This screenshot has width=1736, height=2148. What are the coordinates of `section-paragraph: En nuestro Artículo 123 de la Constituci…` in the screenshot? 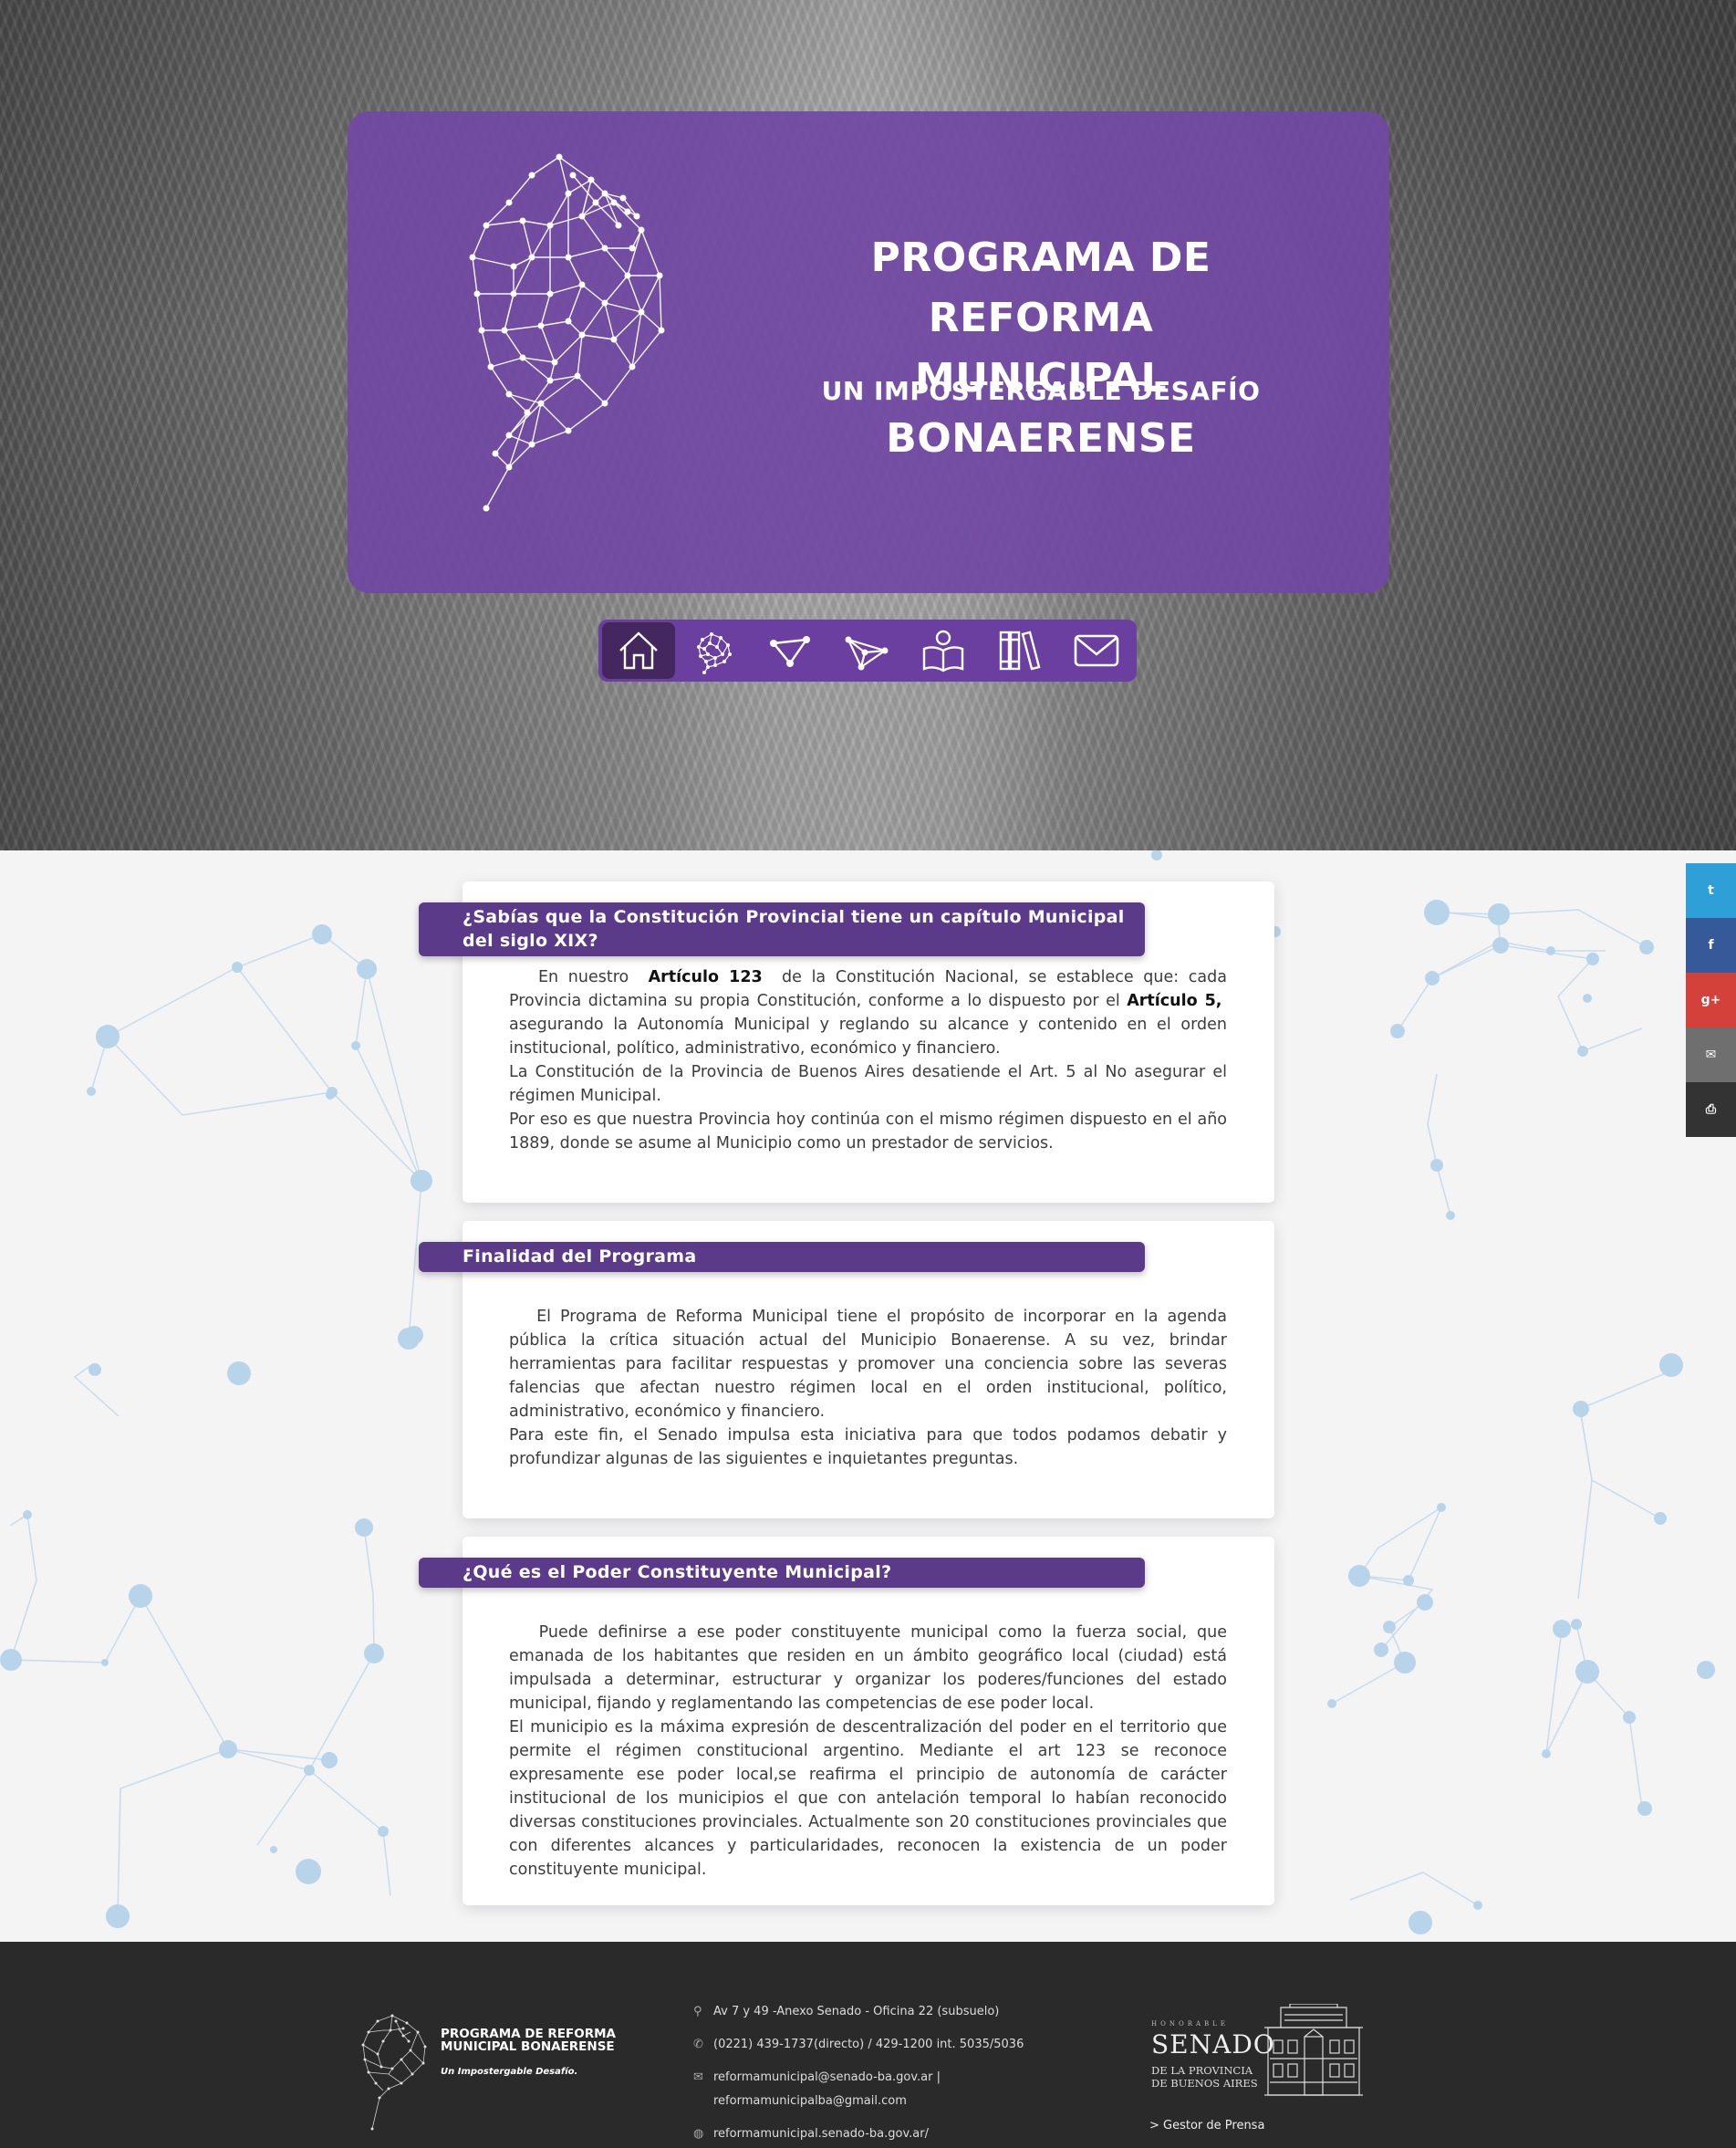 It's located at (868, 1012).